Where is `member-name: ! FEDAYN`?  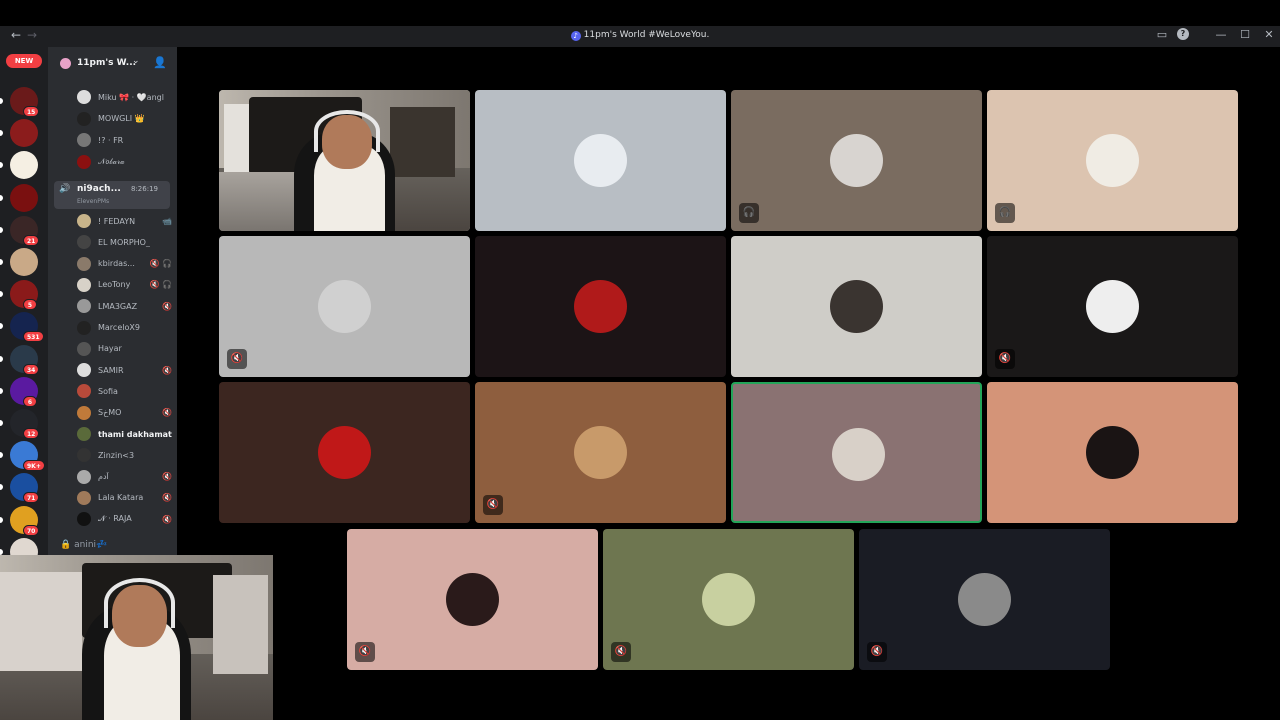
member-name: ! FEDAYN is located at coordinates (117, 221).